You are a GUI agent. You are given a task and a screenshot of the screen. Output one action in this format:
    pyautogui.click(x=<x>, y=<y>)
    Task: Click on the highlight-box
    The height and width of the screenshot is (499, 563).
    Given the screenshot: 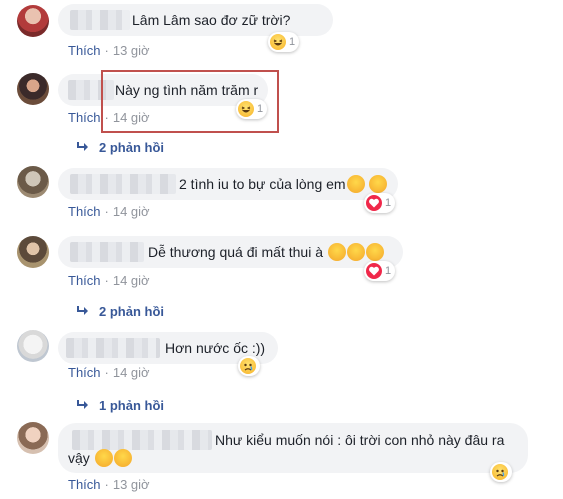 What is the action you would take?
    pyautogui.click(x=190, y=101)
    